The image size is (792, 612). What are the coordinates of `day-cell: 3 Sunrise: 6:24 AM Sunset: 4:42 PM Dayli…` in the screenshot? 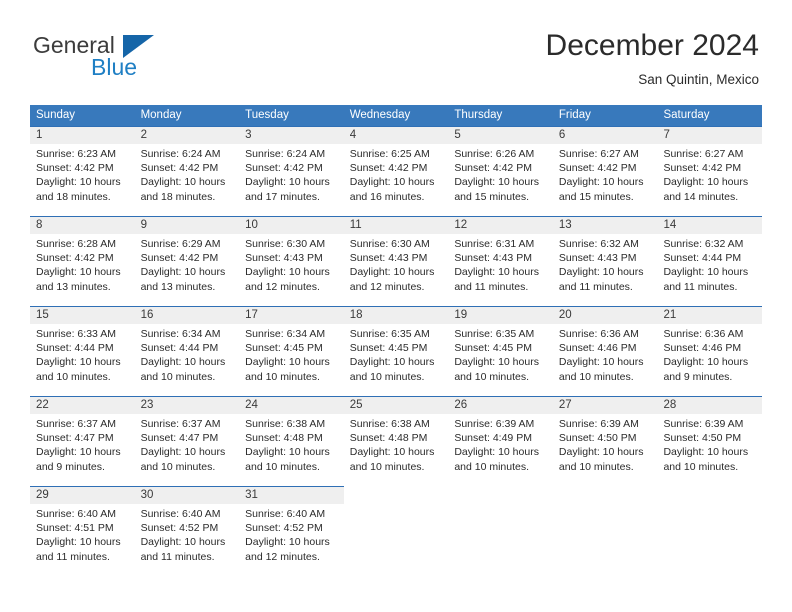 It's located at (291, 171).